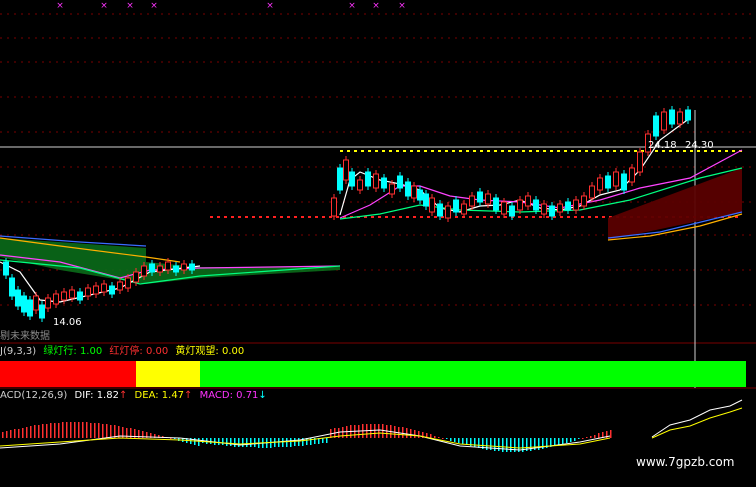  What do you see at coordinates (697, 418) in the screenshot?
I see `dif-line-right` at bounding box center [697, 418].